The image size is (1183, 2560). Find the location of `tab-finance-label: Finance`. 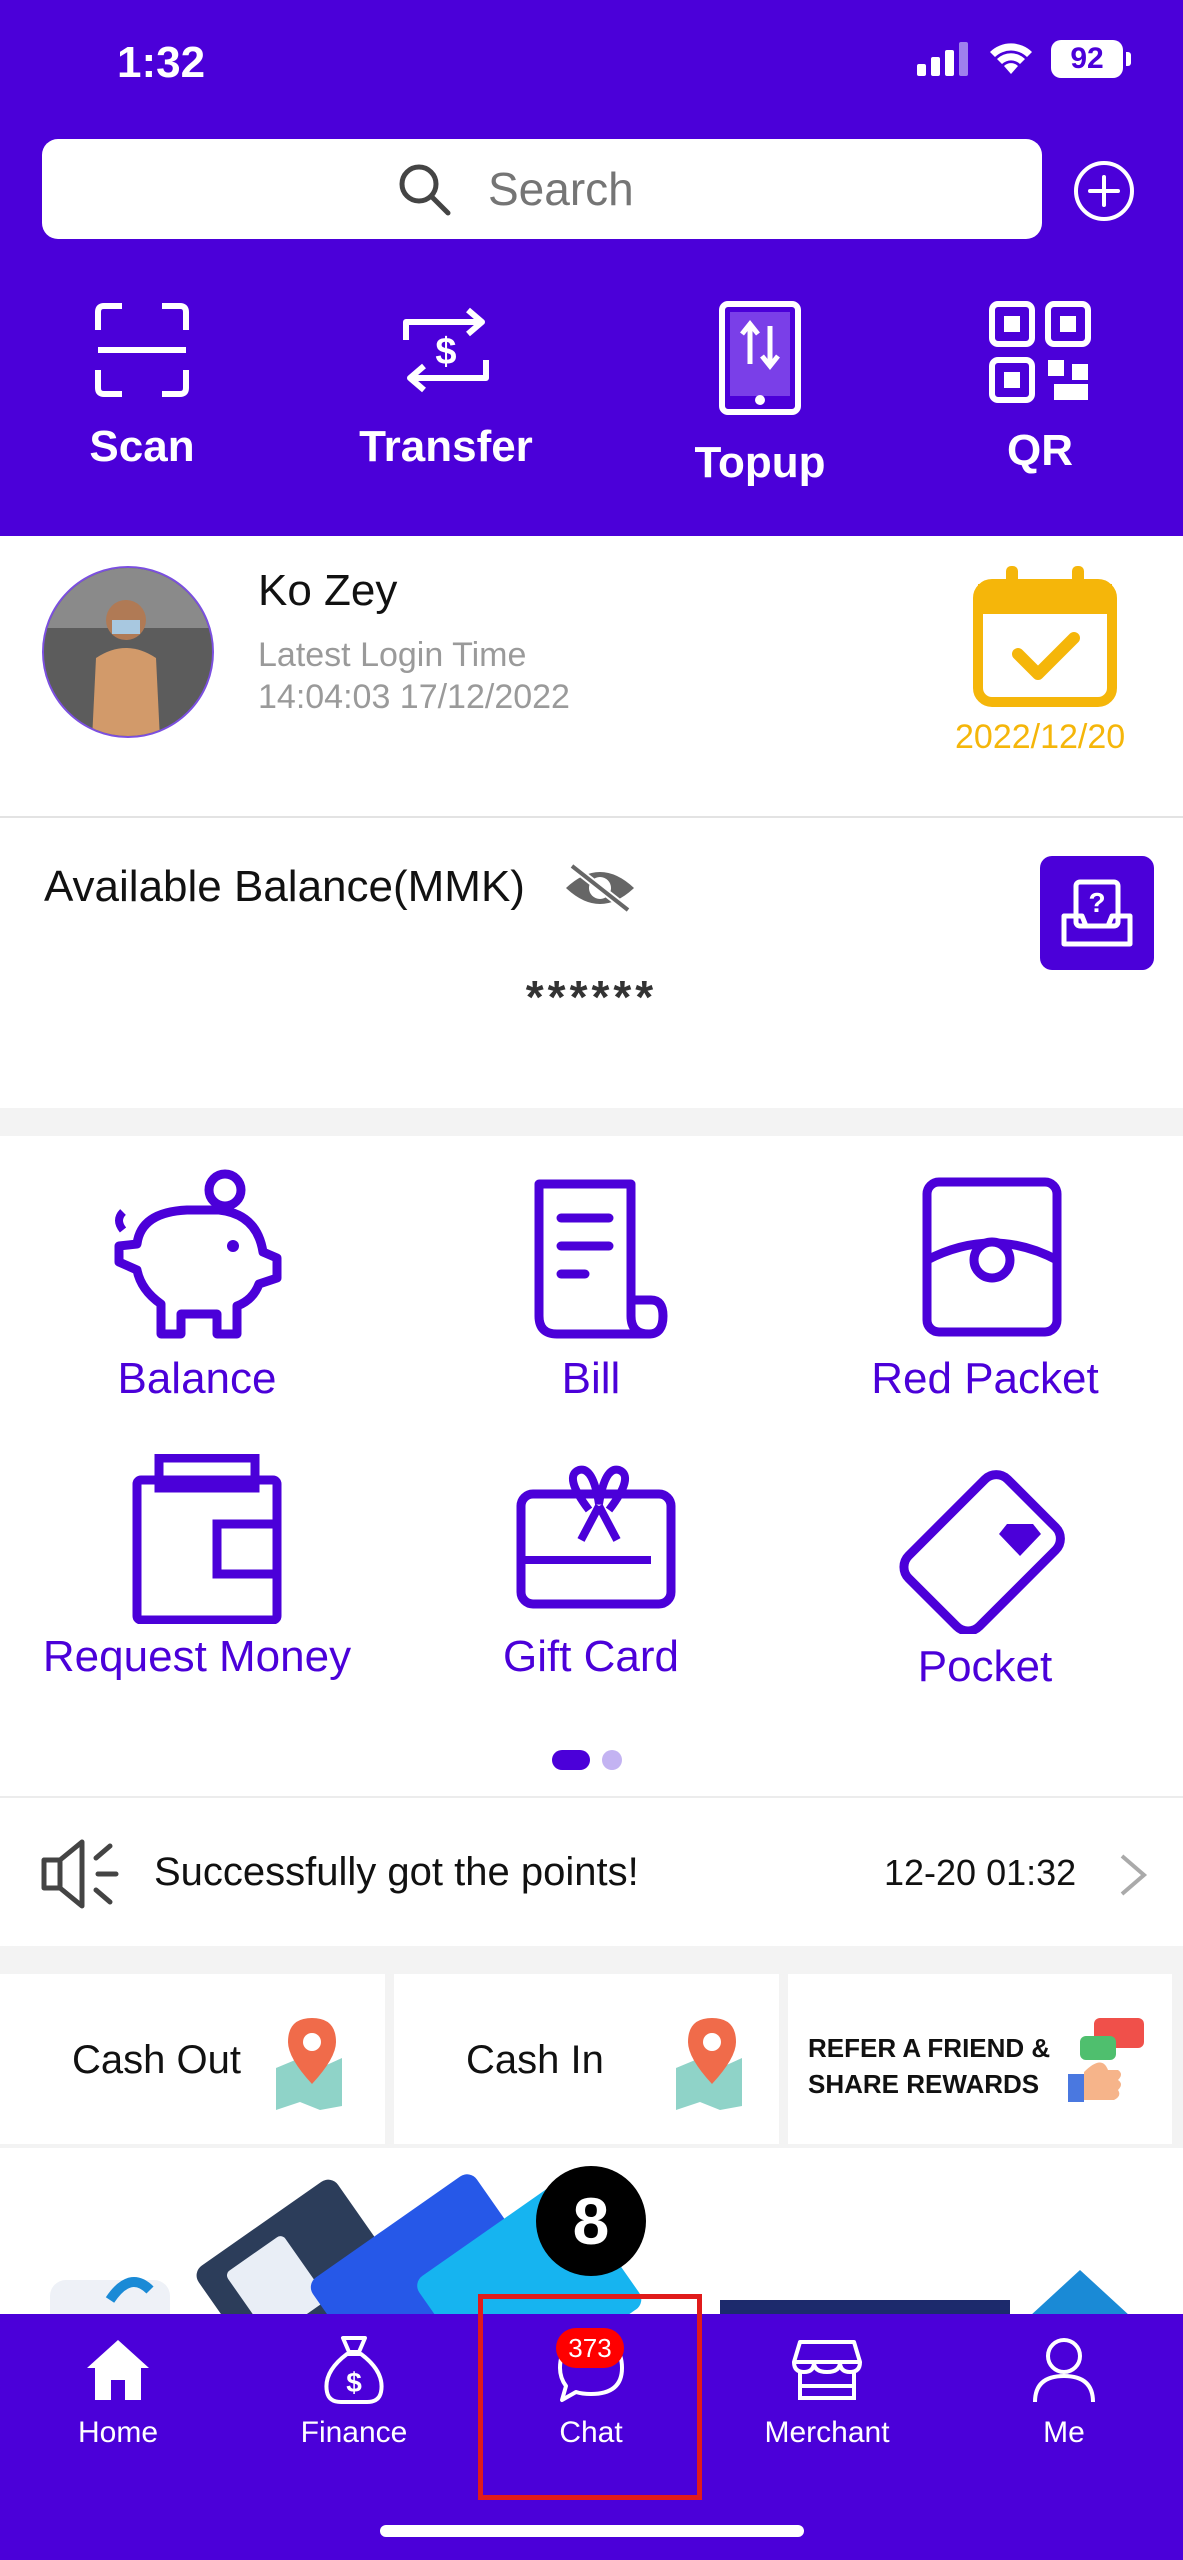

tab-finance-label: Finance is located at coordinates (354, 2432).